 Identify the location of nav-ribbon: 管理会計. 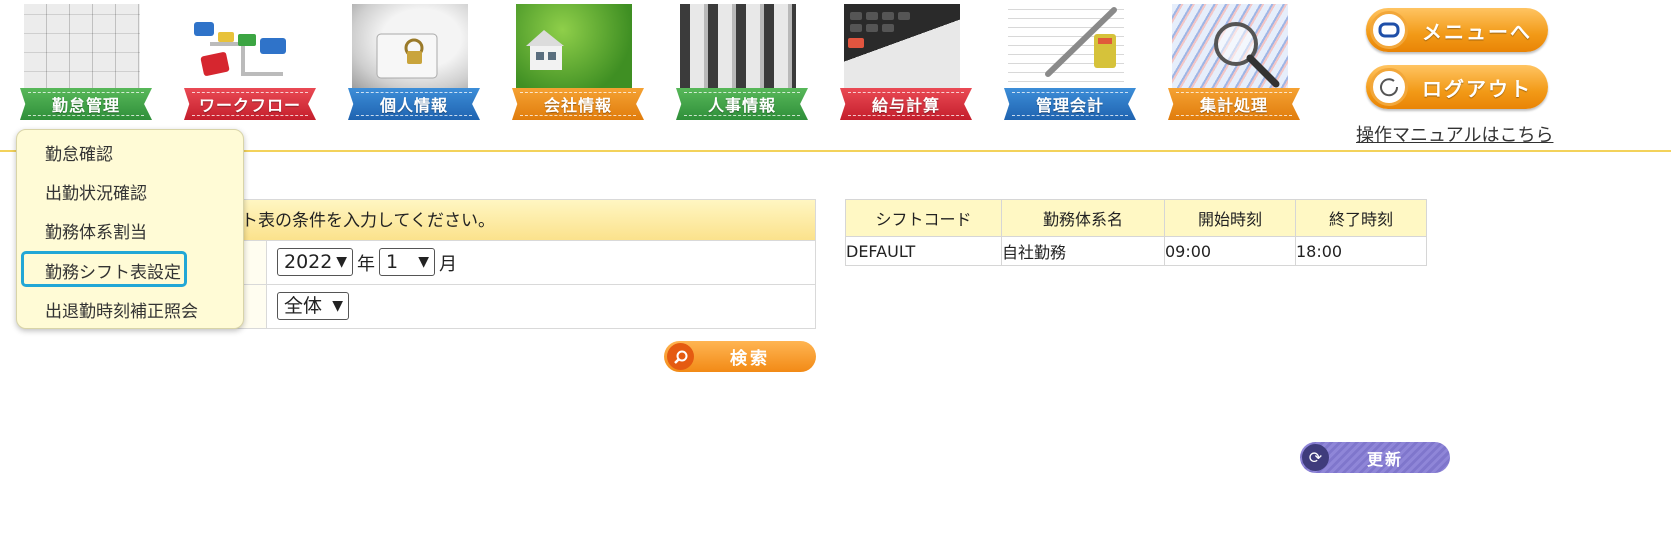
(1070, 104).